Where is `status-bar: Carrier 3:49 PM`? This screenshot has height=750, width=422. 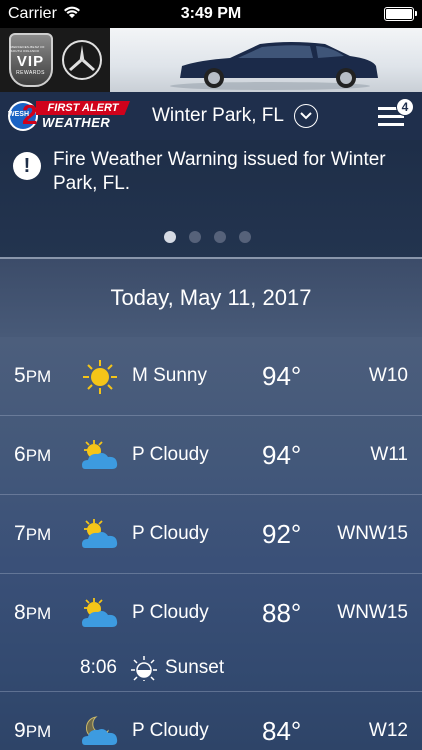 status-bar: Carrier 3:49 PM is located at coordinates (211, 14).